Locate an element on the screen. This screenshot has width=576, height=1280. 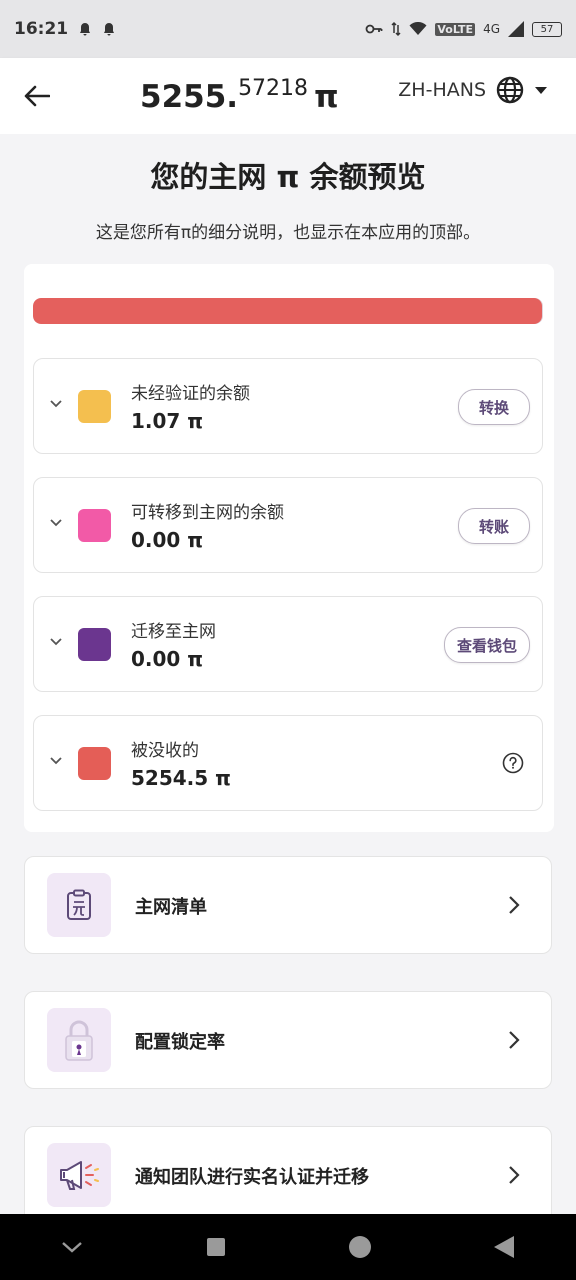
balance-label: 未经验证的余额 is located at coordinates (190, 394).